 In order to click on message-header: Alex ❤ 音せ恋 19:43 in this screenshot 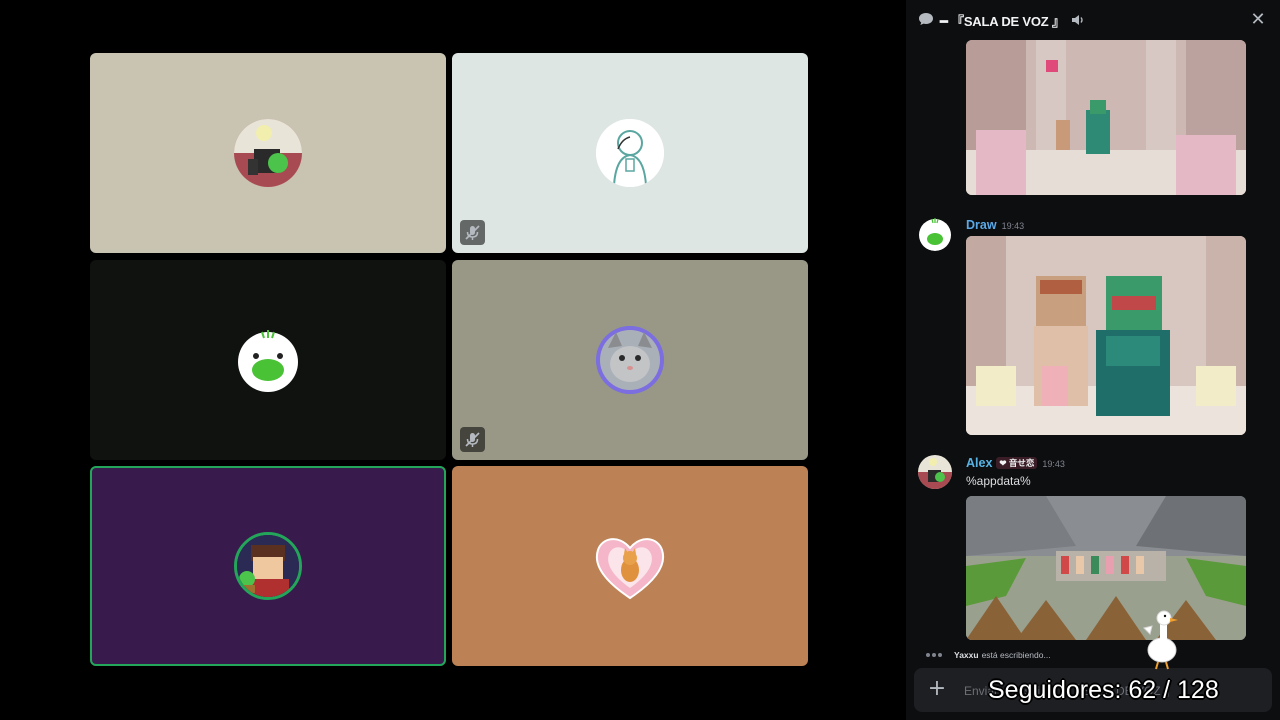, I will do `click(1015, 463)`.